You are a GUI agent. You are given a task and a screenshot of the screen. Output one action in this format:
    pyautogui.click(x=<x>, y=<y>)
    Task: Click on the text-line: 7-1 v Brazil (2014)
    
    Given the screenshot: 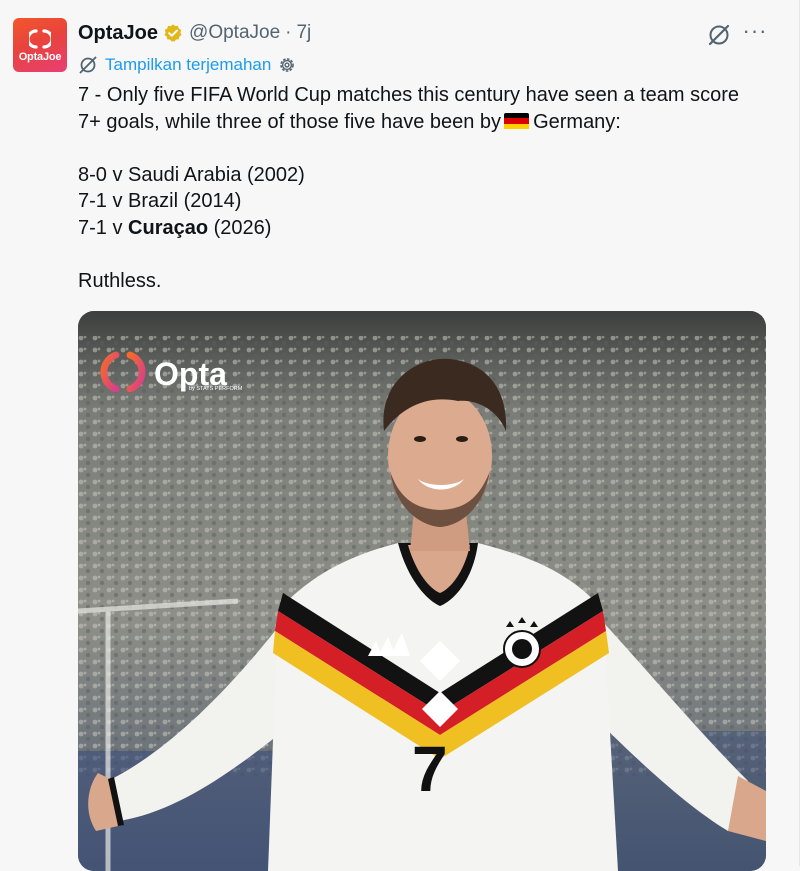 What is the action you would take?
    pyautogui.click(x=160, y=201)
    